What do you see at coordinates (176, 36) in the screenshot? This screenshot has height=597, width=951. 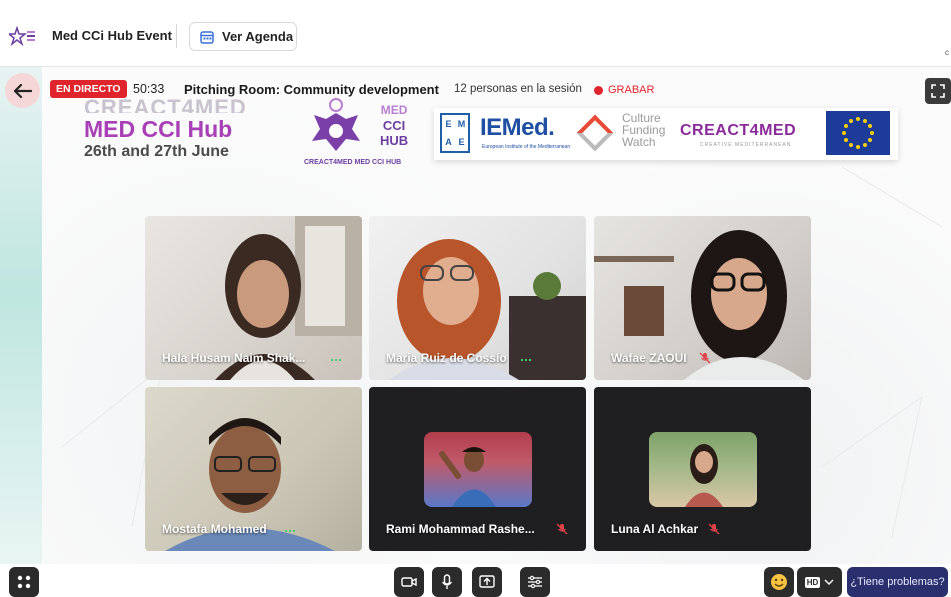 I see `header-divider` at bounding box center [176, 36].